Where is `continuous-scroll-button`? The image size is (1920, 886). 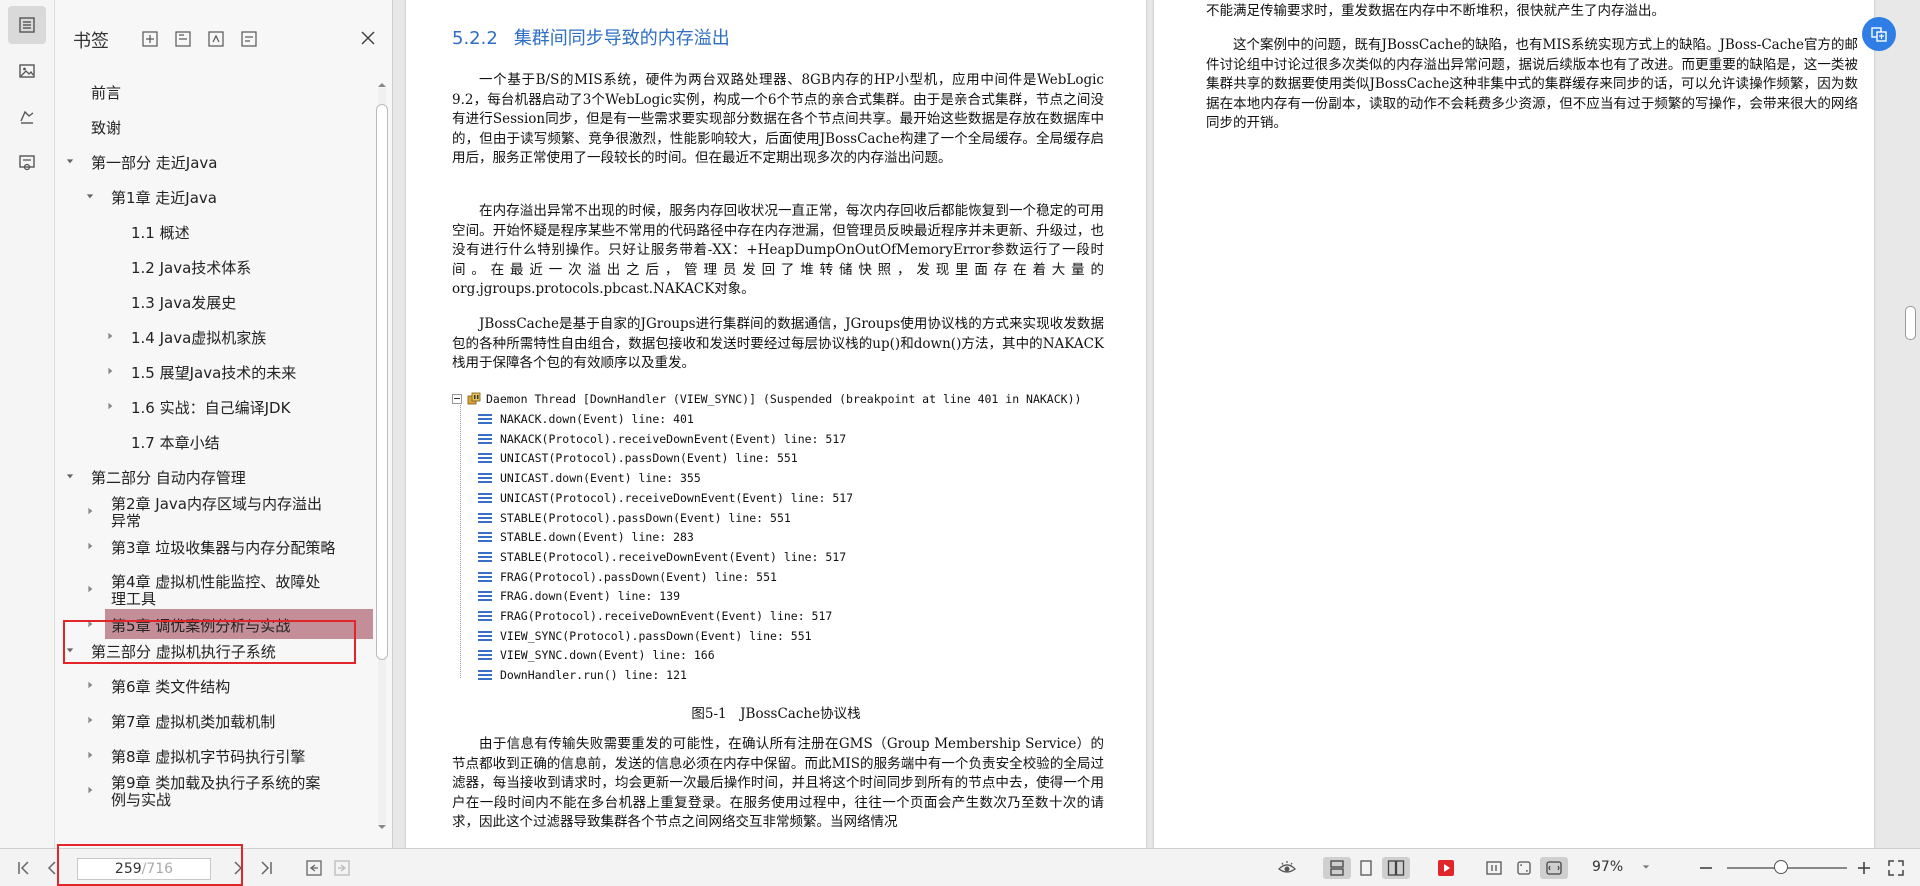
continuous-scroll-button is located at coordinates (1337, 868).